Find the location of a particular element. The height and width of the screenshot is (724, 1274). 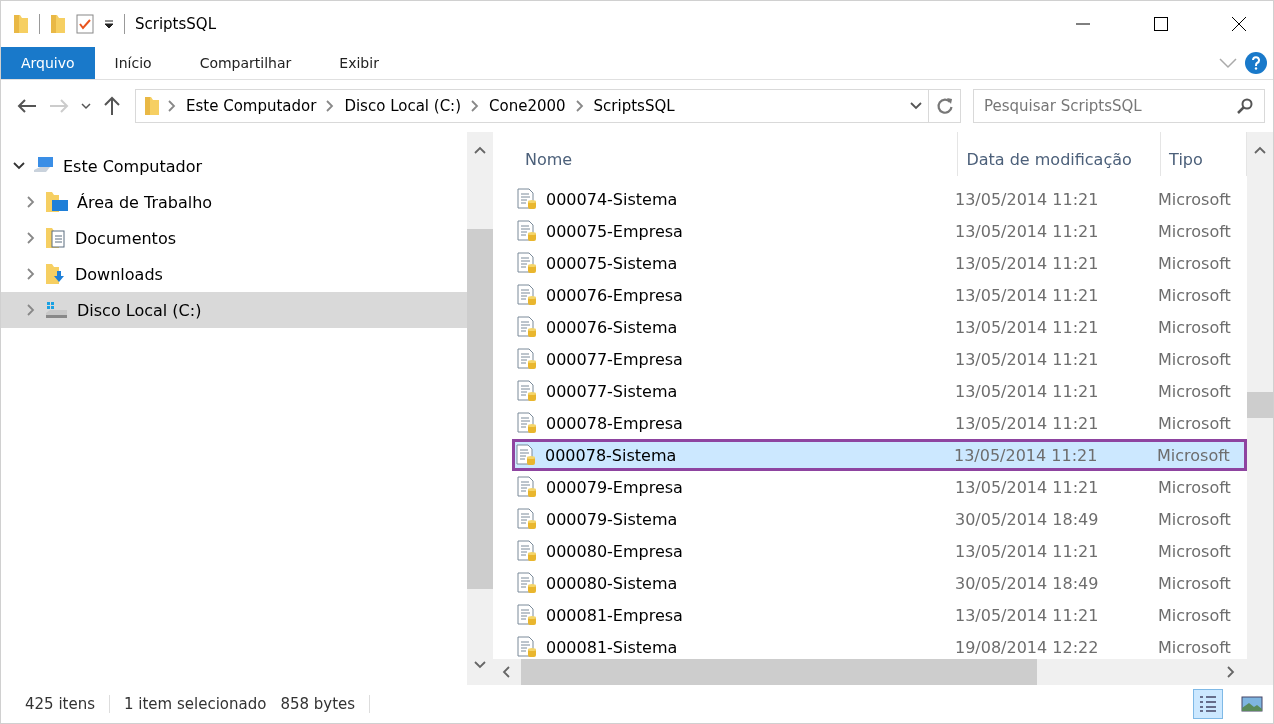

details-list-icon is located at coordinates (1208, 704).